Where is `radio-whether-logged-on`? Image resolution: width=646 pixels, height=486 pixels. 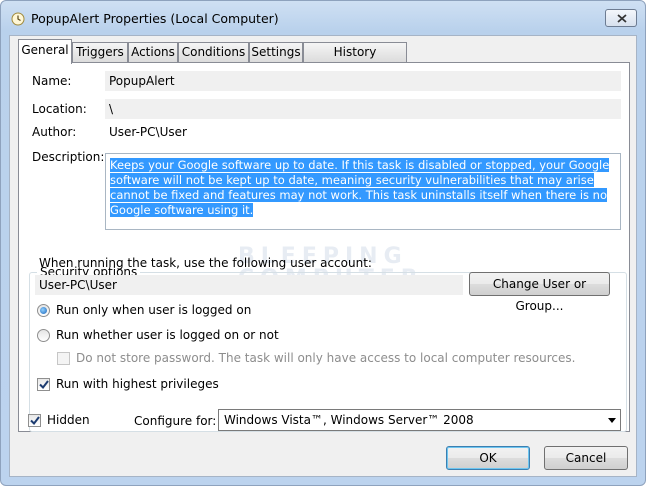
radio-whether-logged-on is located at coordinates (43, 335).